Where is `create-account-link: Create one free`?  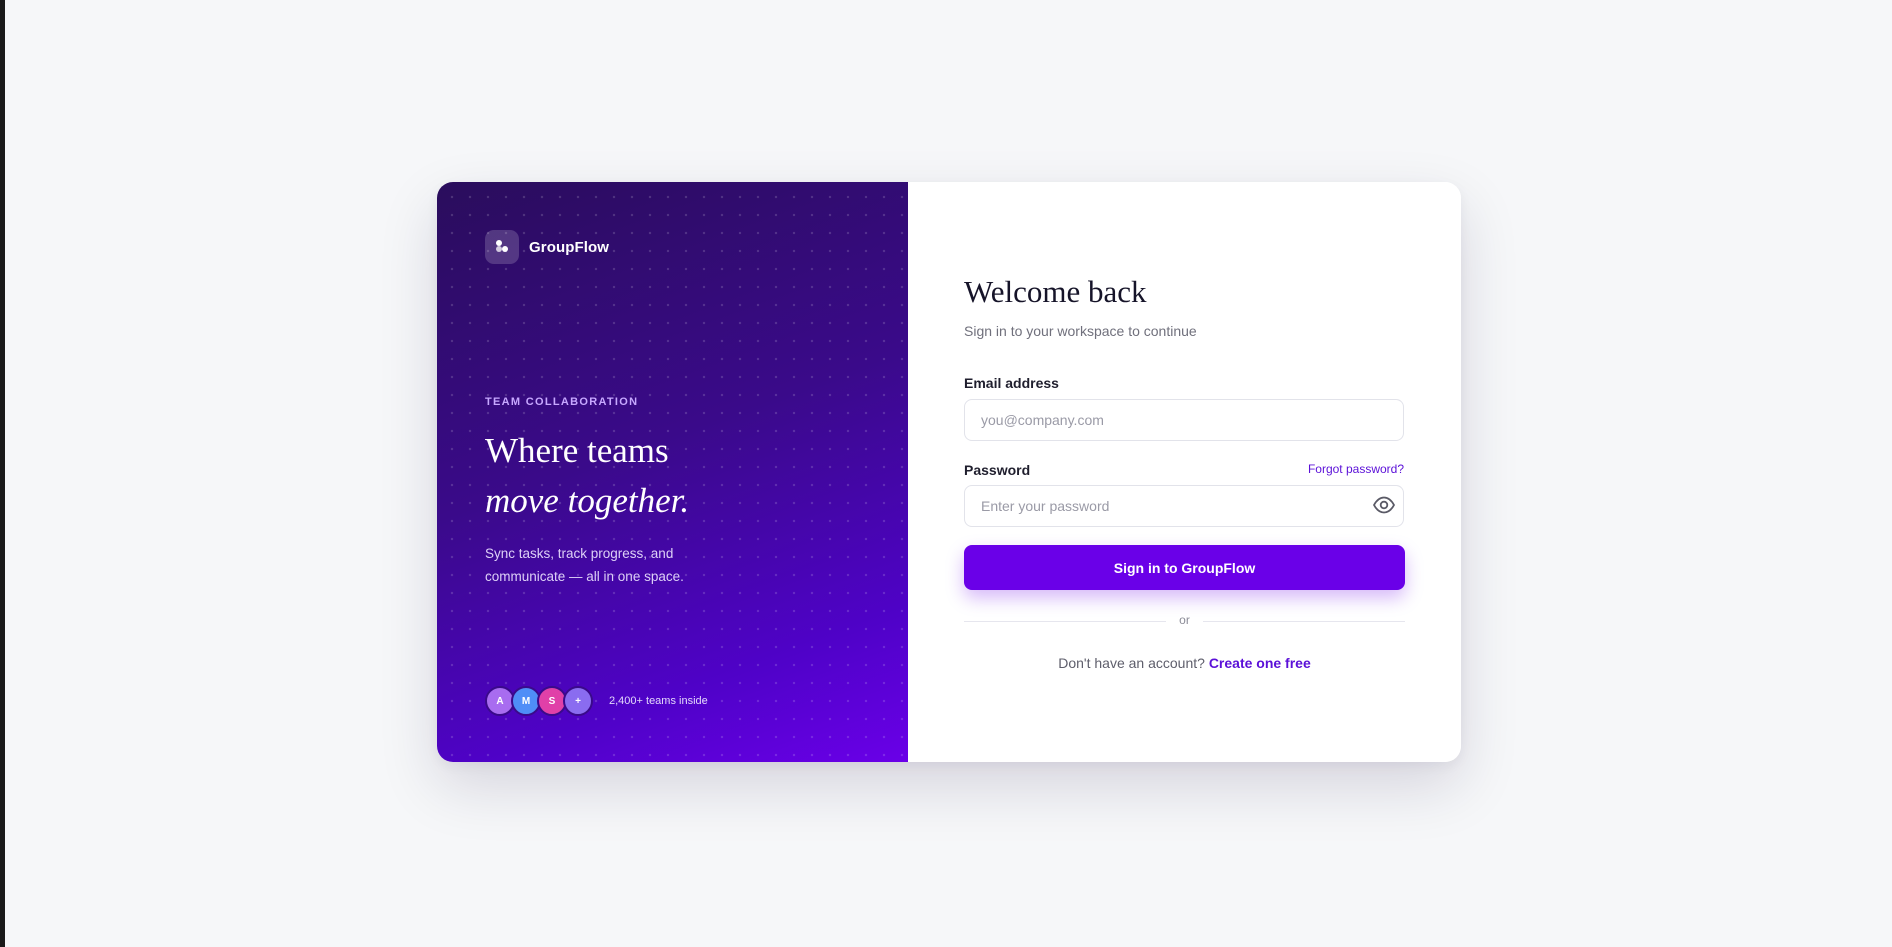
create-account-link: Create one free is located at coordinates (1260, 663).